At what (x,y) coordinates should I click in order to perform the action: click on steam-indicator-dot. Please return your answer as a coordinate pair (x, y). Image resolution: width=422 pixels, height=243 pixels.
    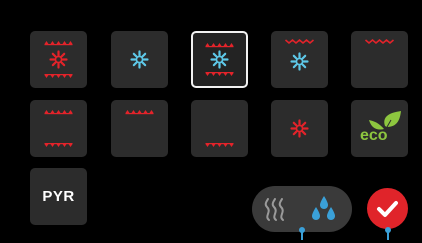
    Looking at the image, I should click on (302, 230).